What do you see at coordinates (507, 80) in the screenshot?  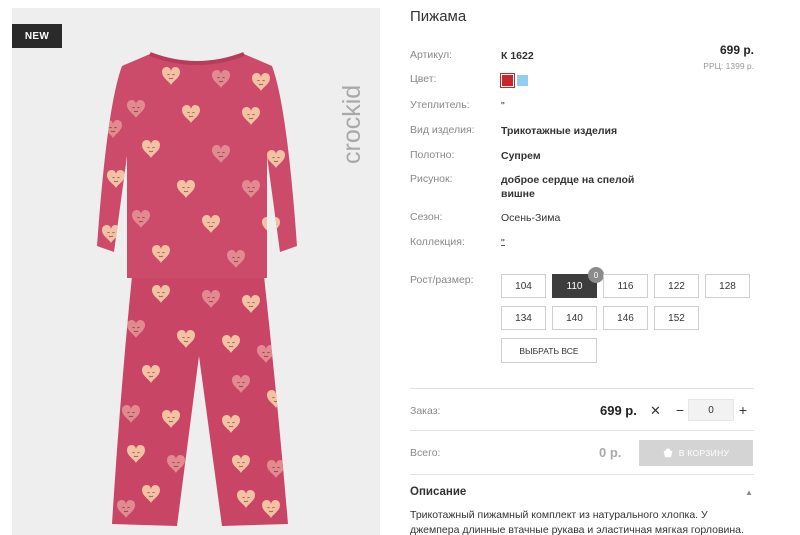 I see `color-swatch-red` at bounding box center [507, 80].